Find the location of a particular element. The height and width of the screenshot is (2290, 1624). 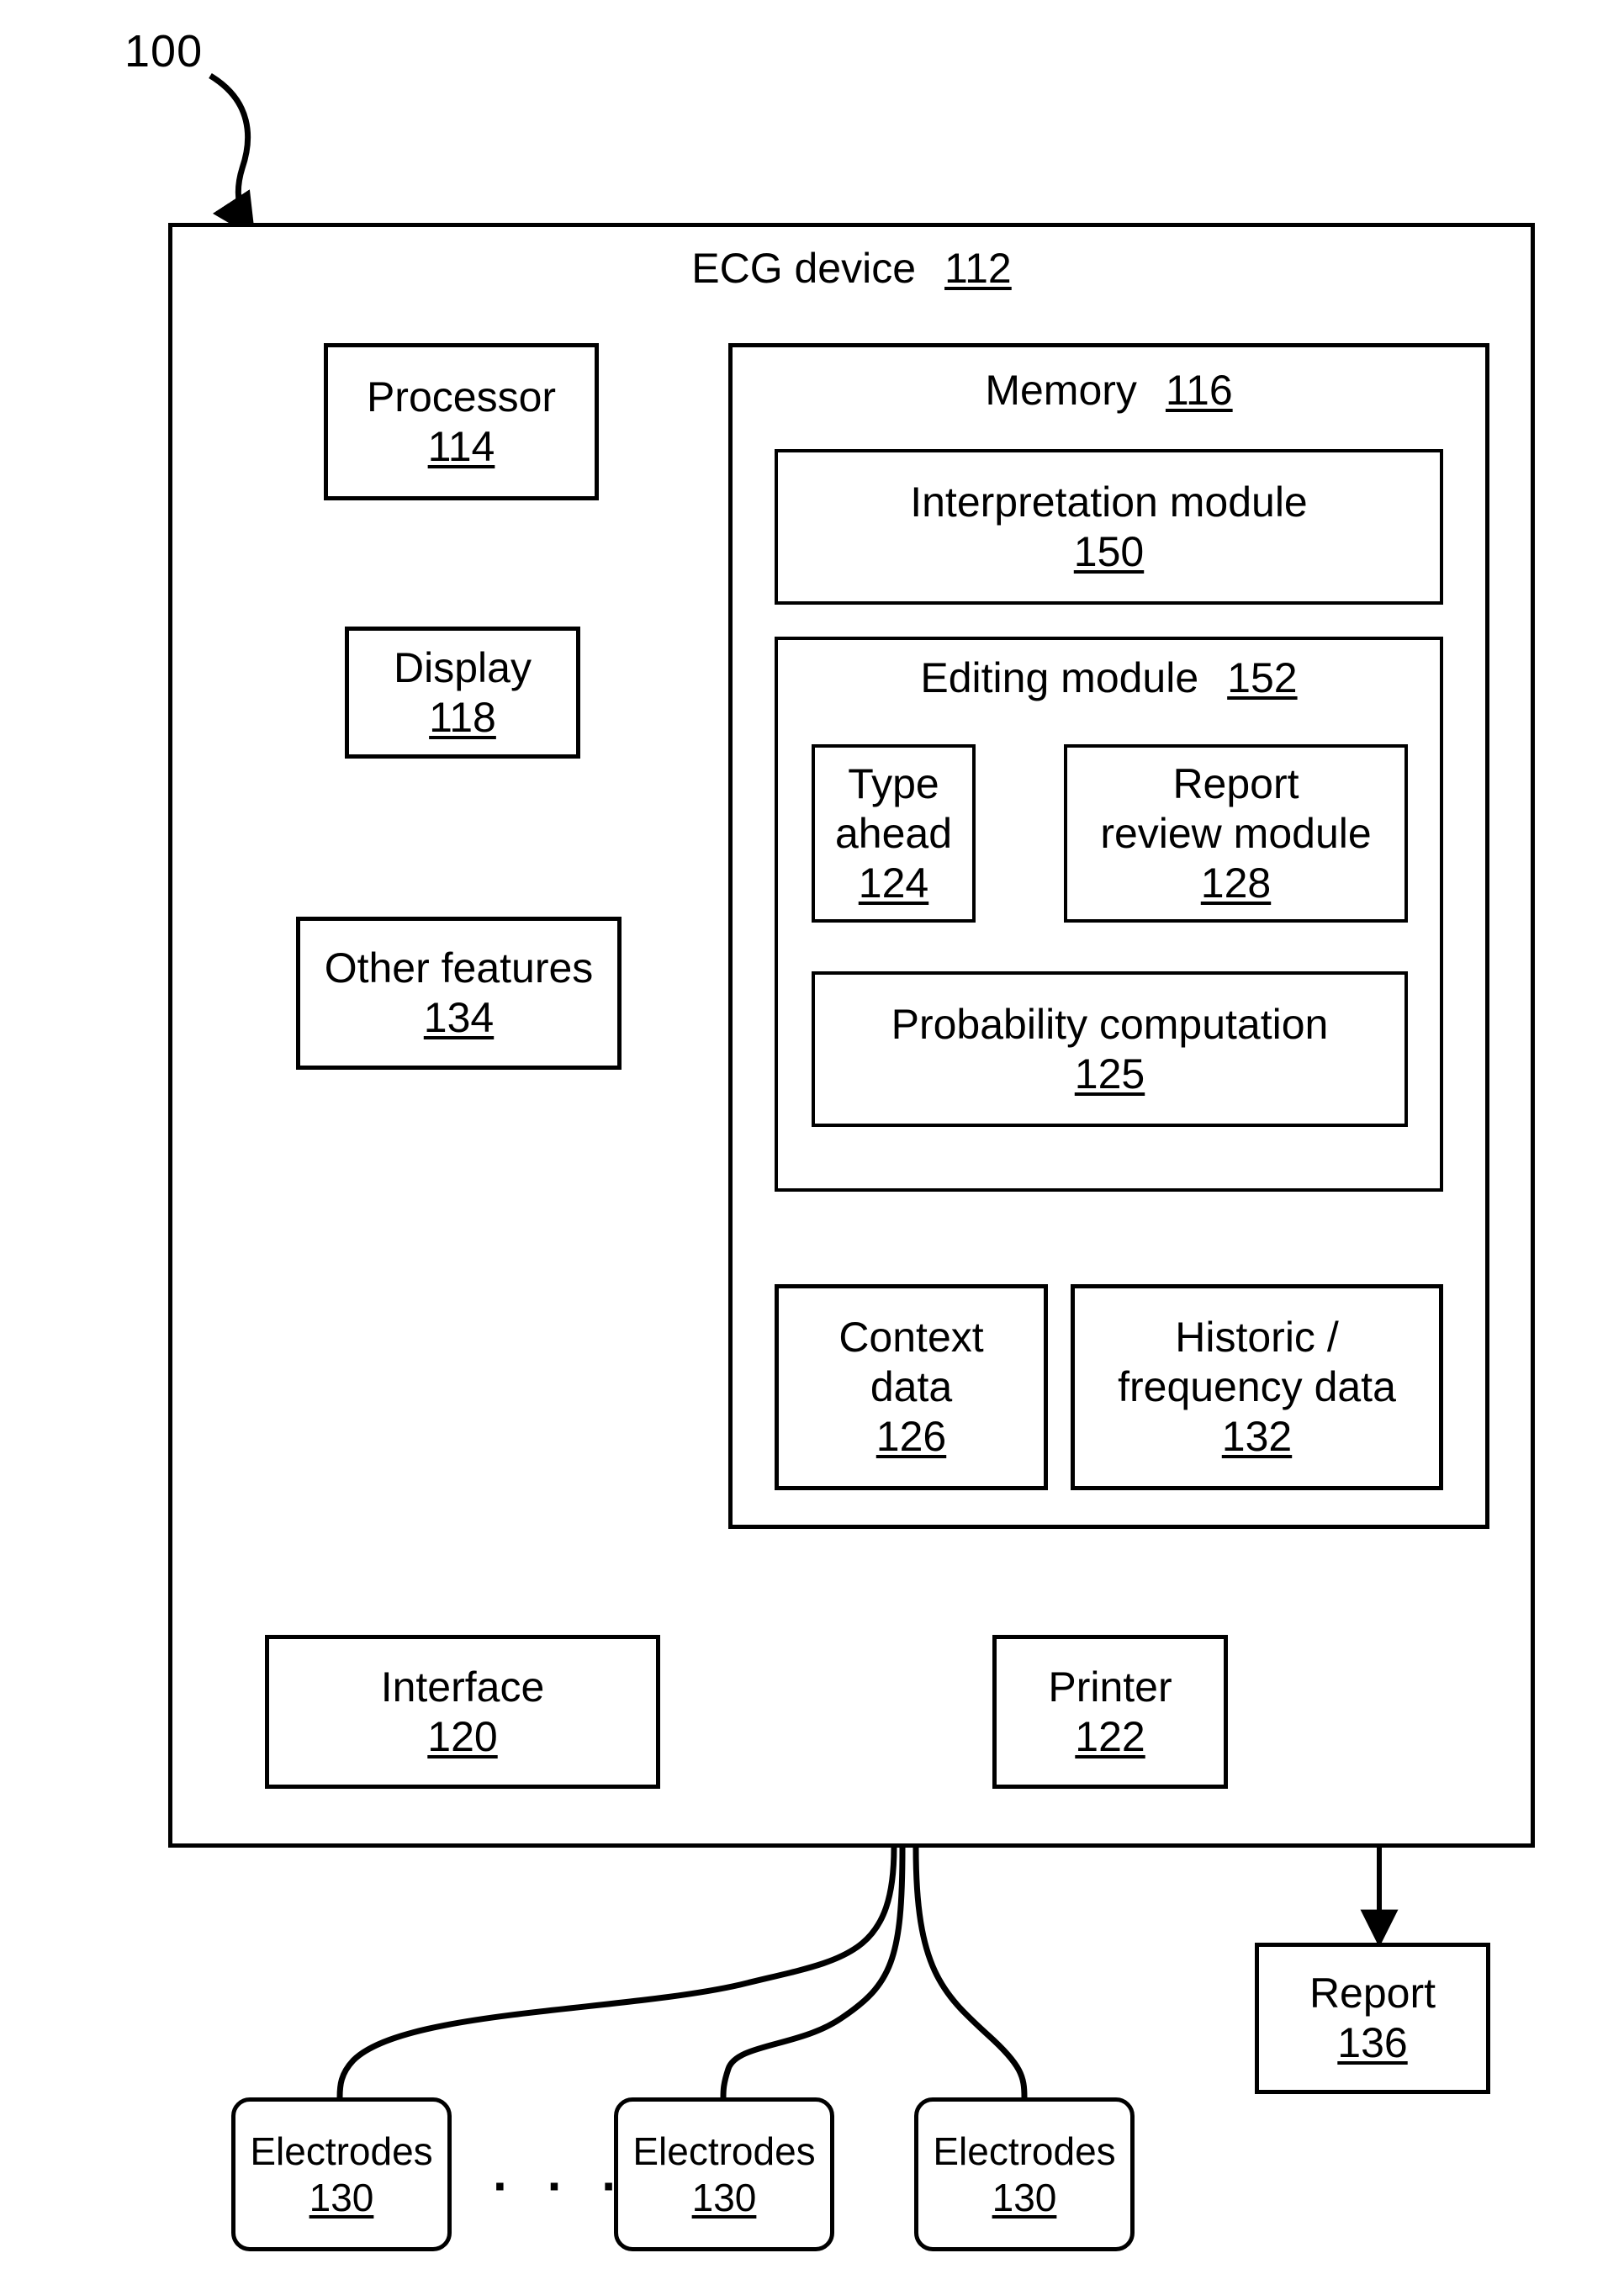

figure-reference-numeral: 100 is located at coordinates (164, 51).